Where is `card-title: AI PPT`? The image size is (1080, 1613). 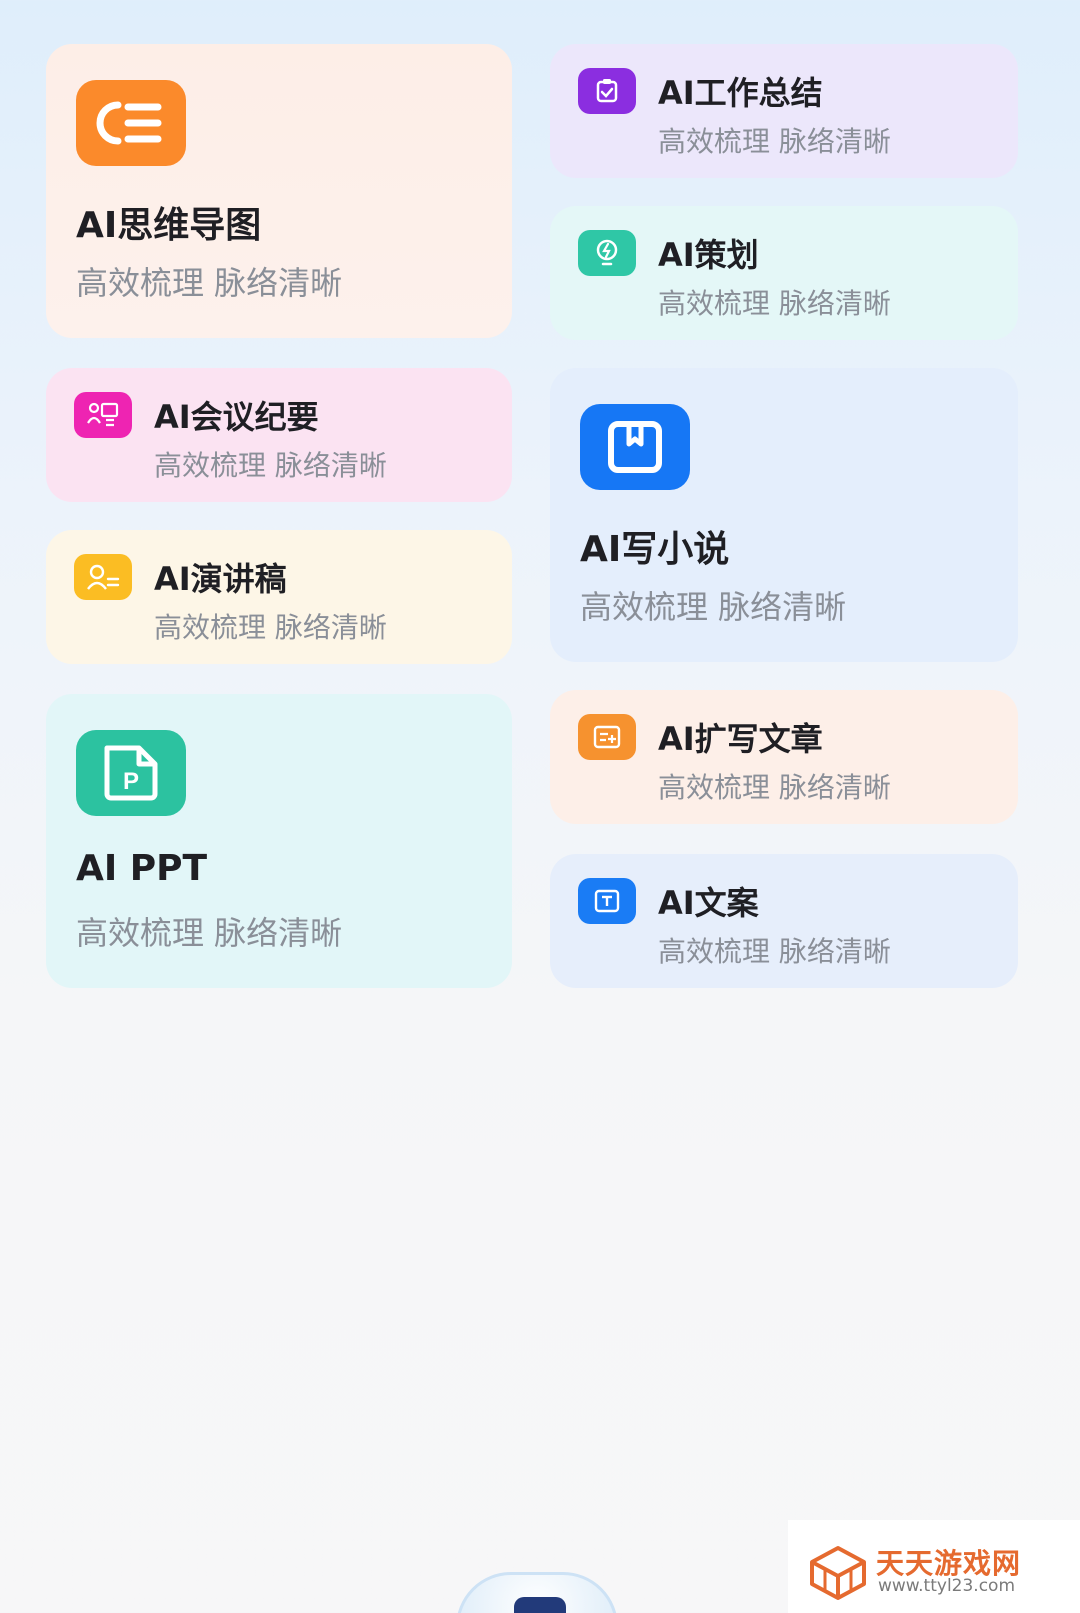
card-title: AI PPT is located at coordinates (142, 868).